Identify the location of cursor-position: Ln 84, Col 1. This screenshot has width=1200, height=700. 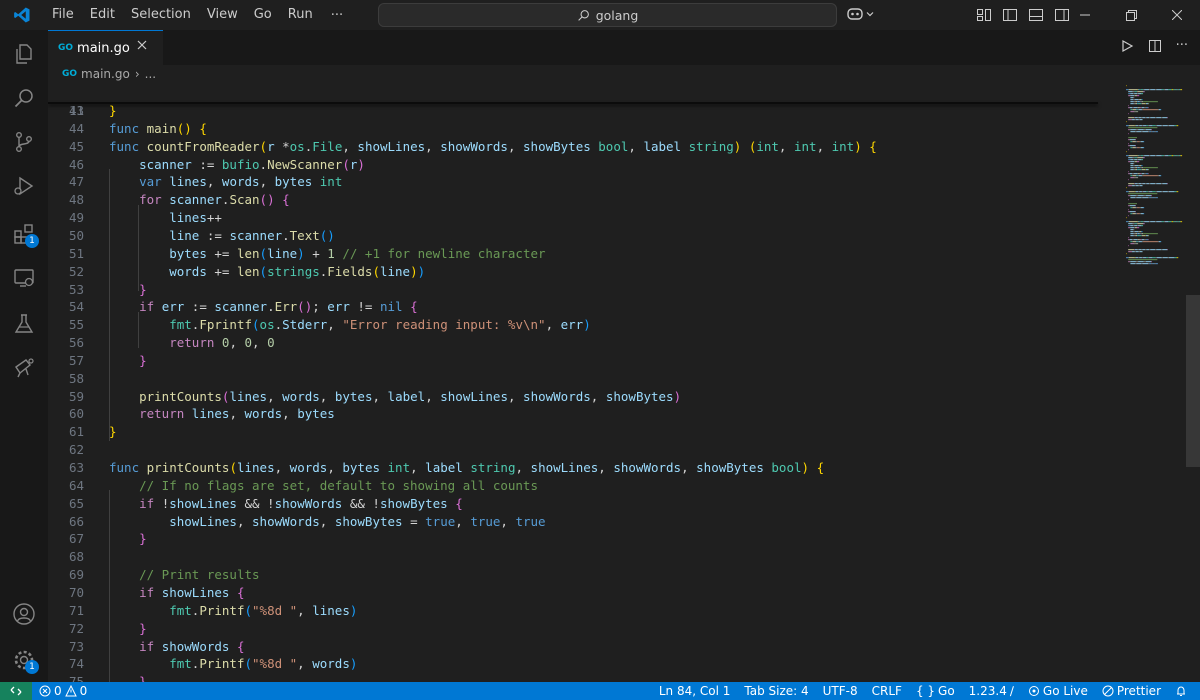
(695, 691).